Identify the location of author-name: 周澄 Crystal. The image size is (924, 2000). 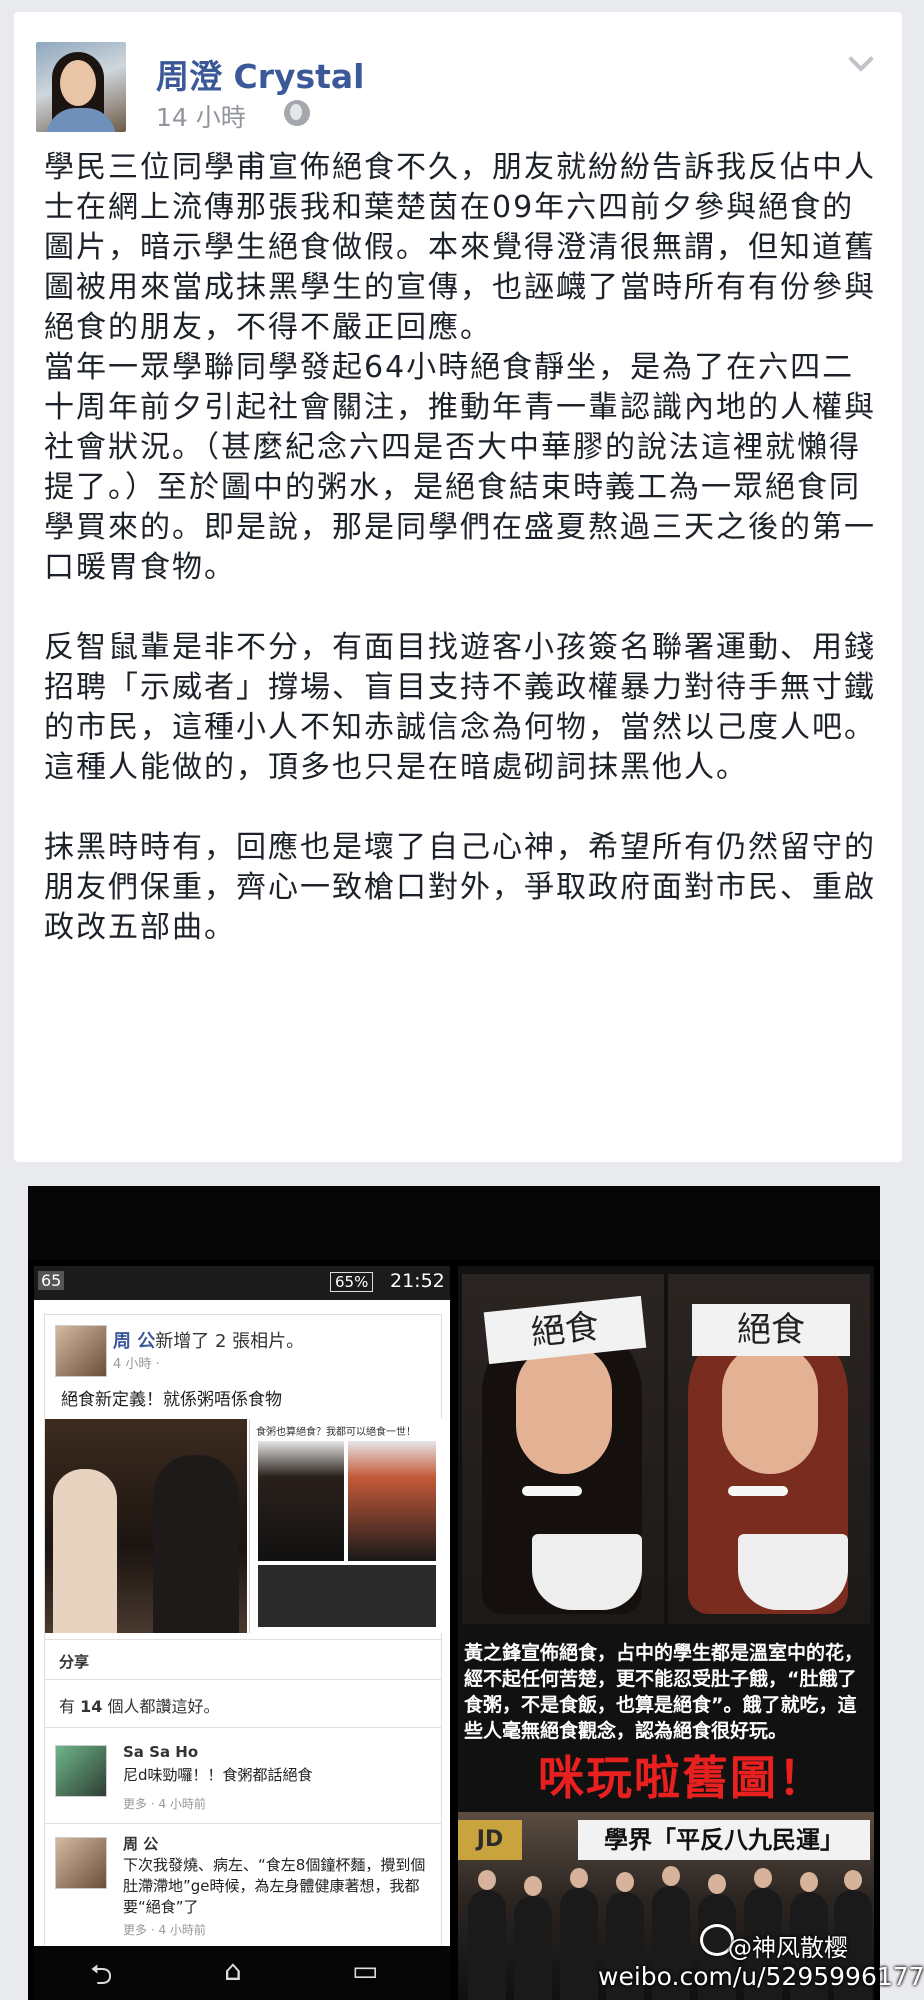
(260, 74).